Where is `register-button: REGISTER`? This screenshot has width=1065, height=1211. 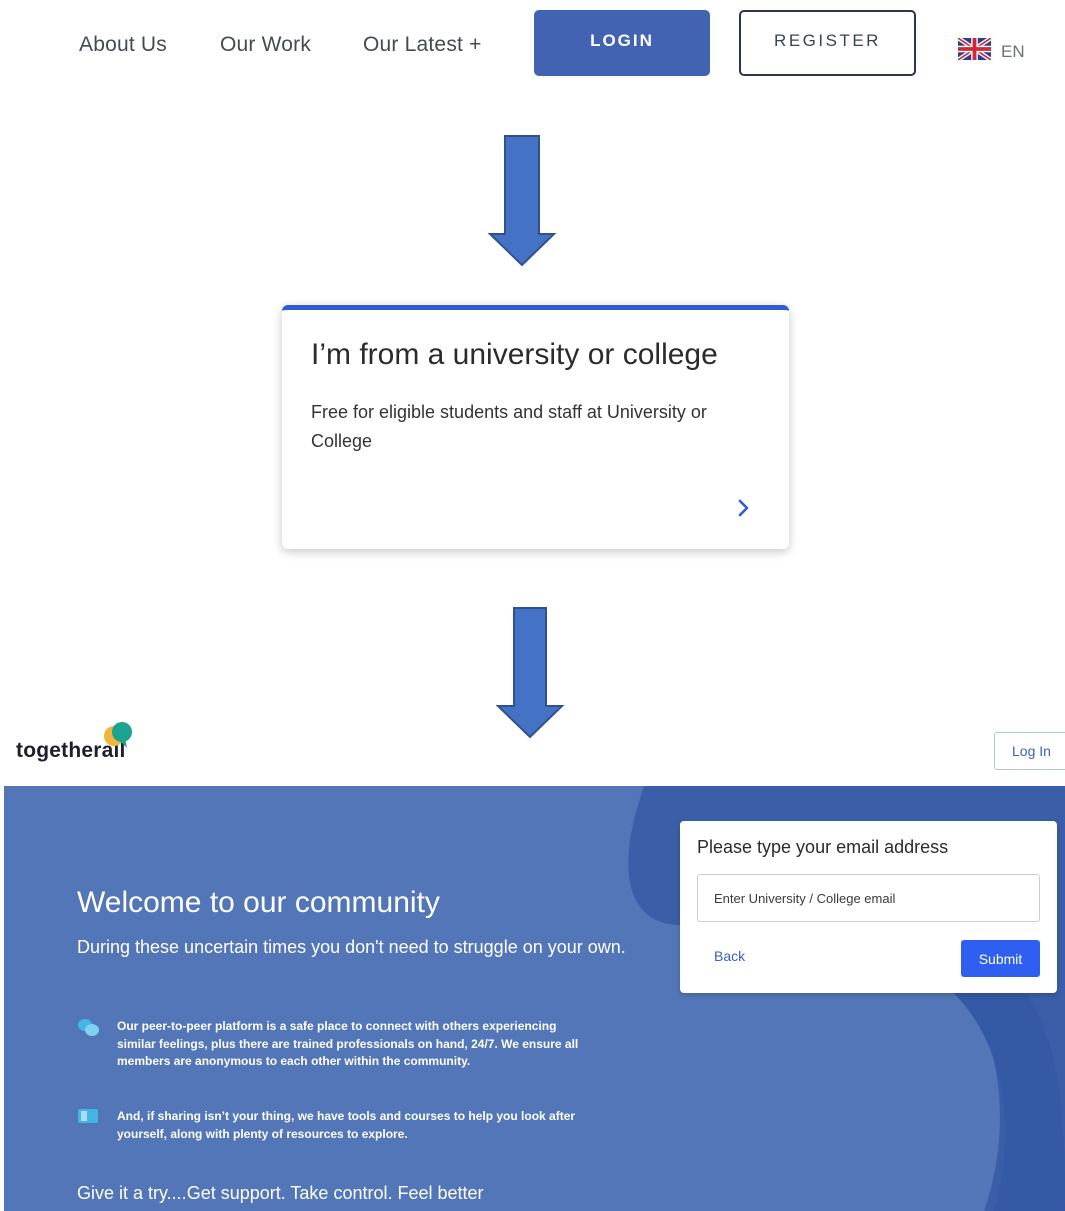
register-button: REGISTER is located at coordinates (827, 43).